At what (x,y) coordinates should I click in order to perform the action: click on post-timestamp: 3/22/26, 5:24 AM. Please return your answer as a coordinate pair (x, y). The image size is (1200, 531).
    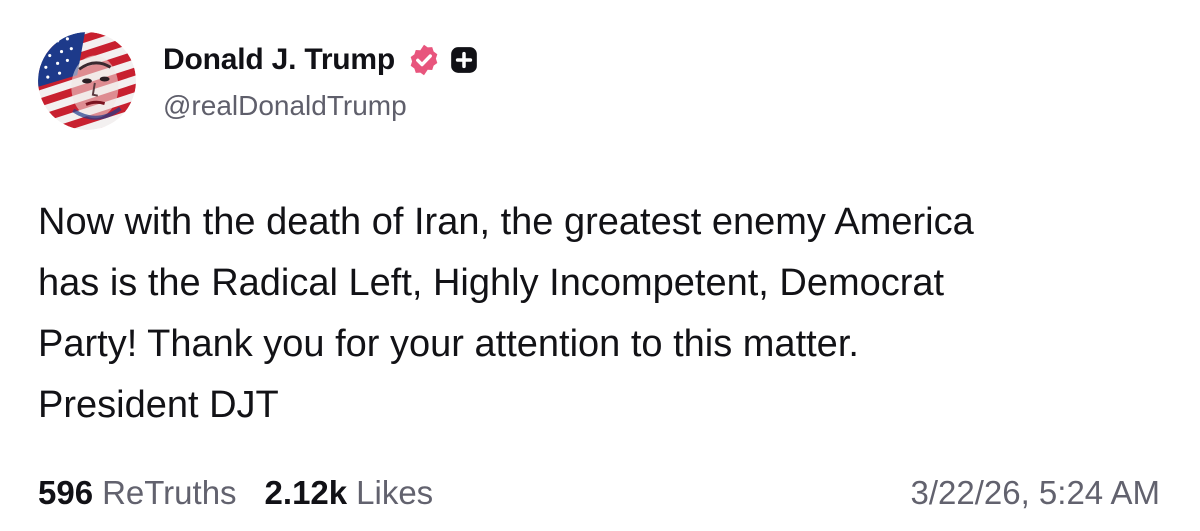
    Looking at the image, I should click on (1035, 493).